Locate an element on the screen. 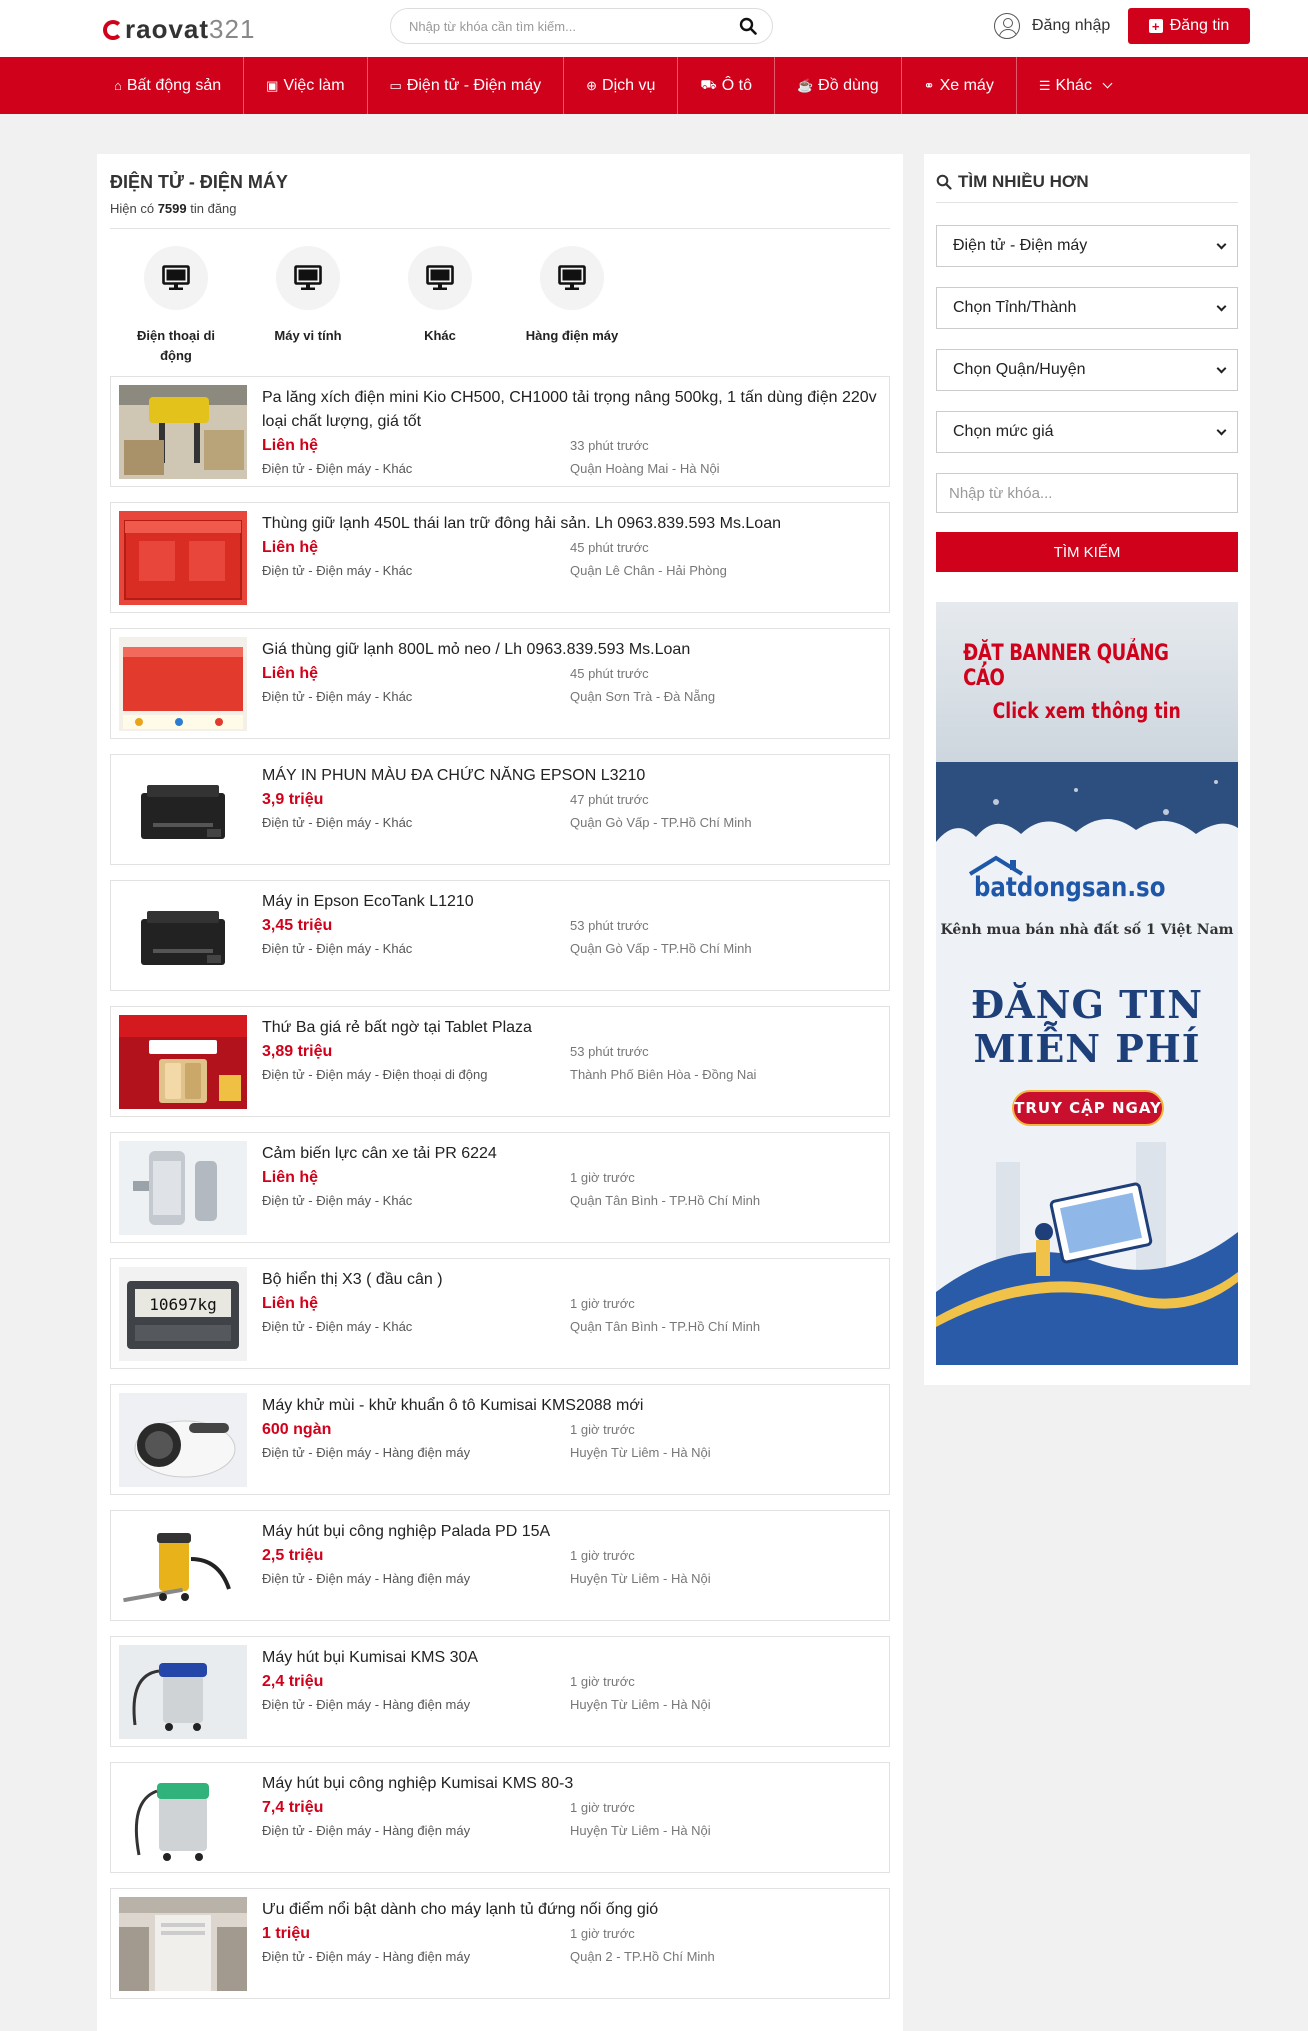  listing-title: Máy hút bụi công nghiệp Palada PD 15A is located at coordinates (574, 1532).